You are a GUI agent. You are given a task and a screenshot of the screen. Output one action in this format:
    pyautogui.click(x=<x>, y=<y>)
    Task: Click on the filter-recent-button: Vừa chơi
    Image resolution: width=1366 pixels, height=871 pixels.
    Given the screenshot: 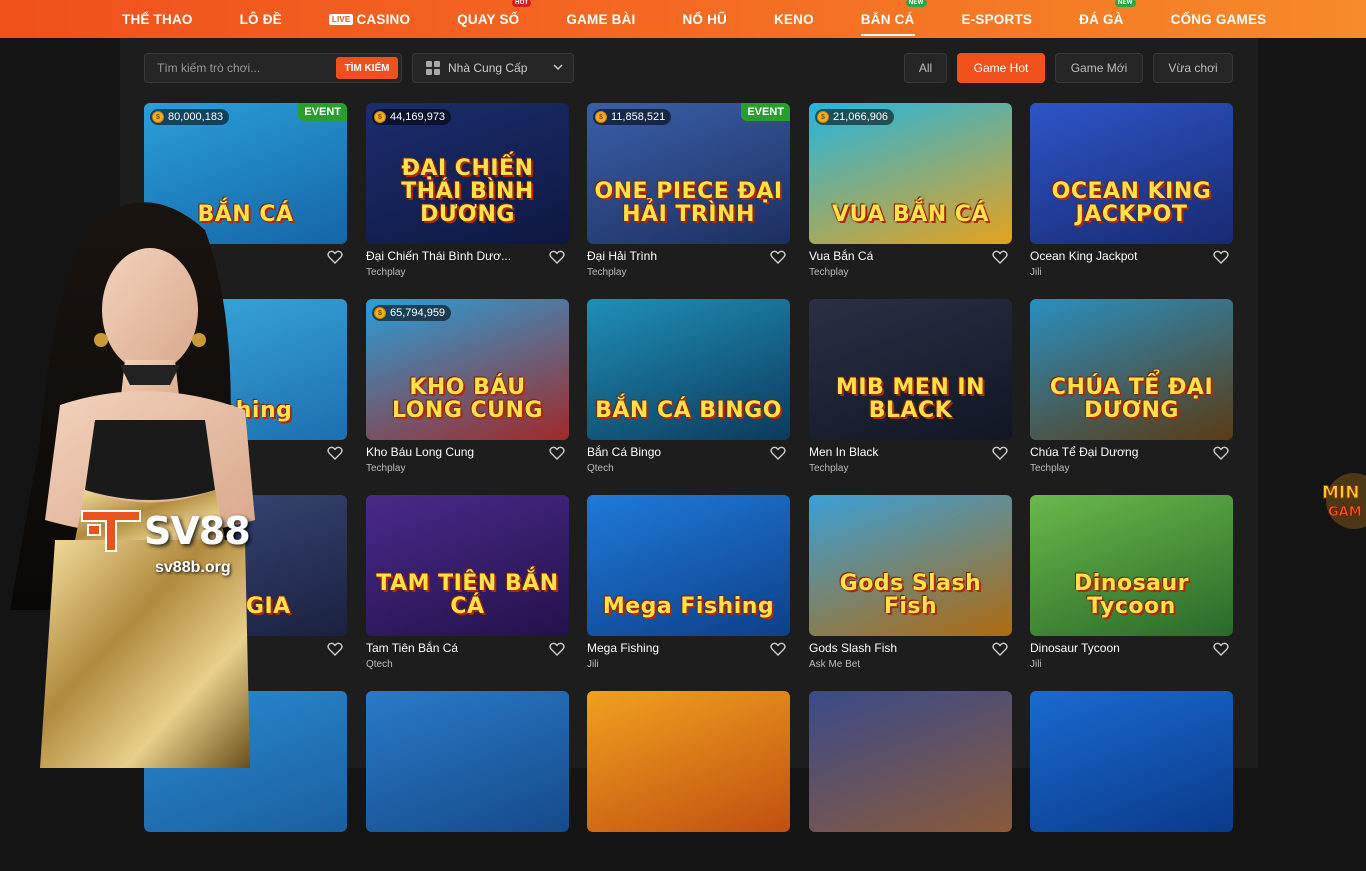 What is the action you would take?
    pyautogui.click(x=1193, y=68)
    